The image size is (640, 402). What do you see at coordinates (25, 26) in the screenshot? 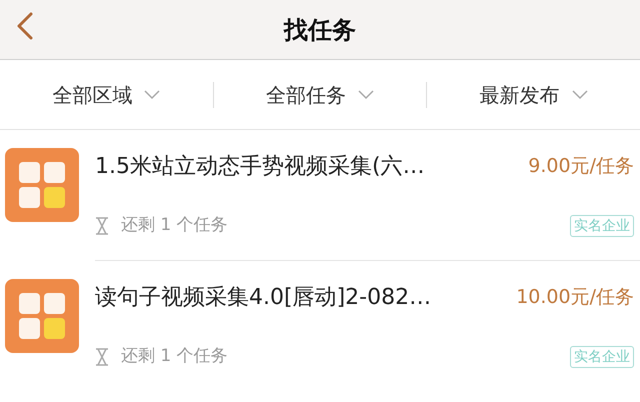
I see `back-icon` at bounding box center [25, 26].